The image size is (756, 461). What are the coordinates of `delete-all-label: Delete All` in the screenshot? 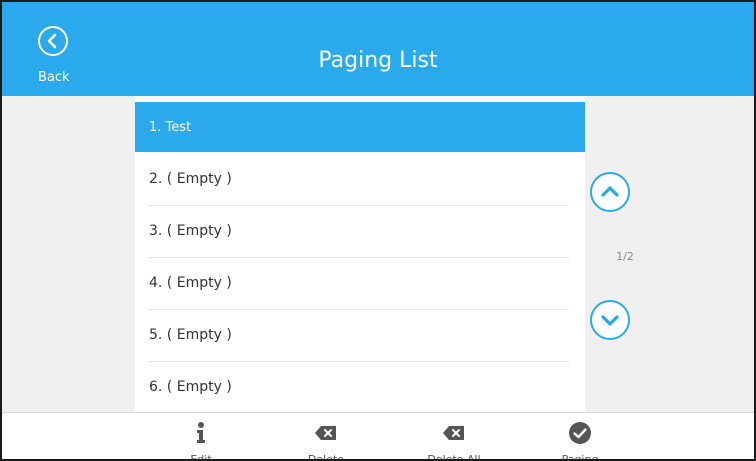 It's located at (454, 457).